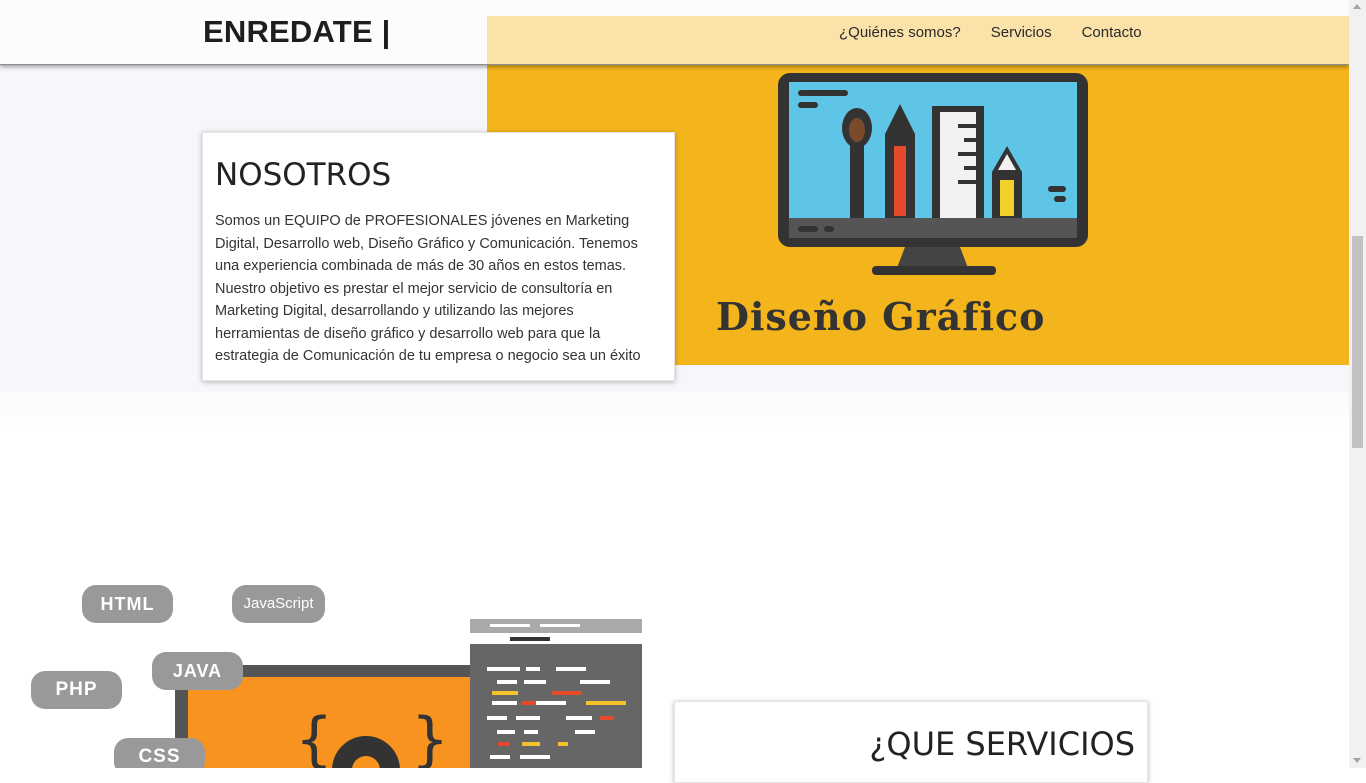 The width and height of the screenshot is (1366, 783). Describe the element at coordinates (1112, 32) in the screenshot. I see `nav-link-contact: Contacto` at that location.